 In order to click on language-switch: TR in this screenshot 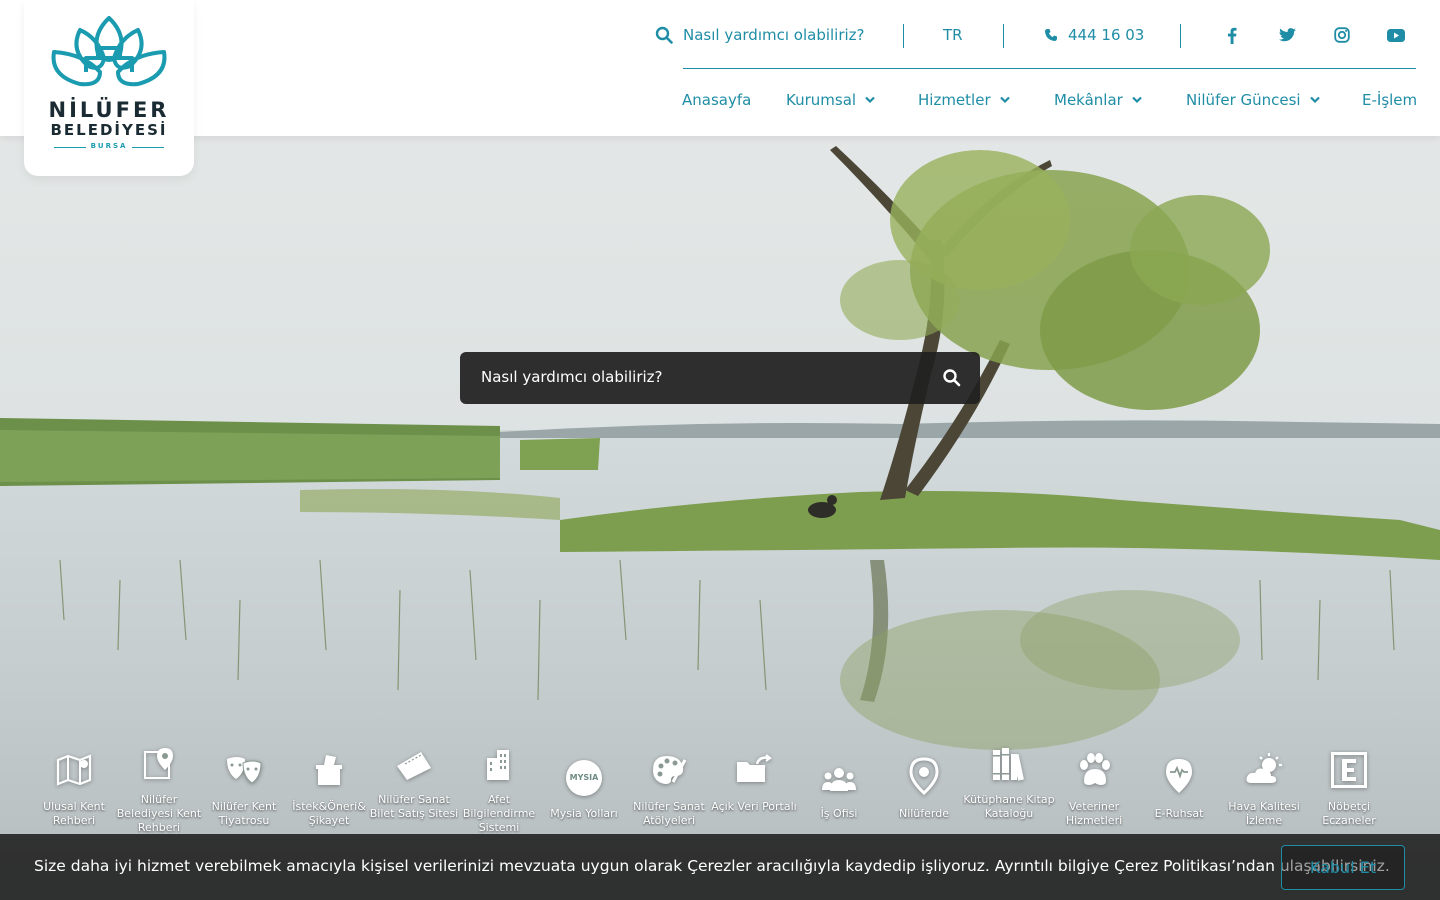, I will do `click(953, 35)`.